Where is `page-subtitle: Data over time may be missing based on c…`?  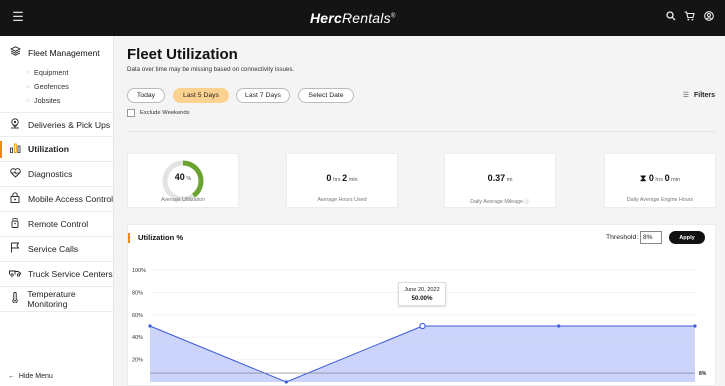 page-subtitle: Data over time may be missing based on c… is located at coordinates (211, 69).